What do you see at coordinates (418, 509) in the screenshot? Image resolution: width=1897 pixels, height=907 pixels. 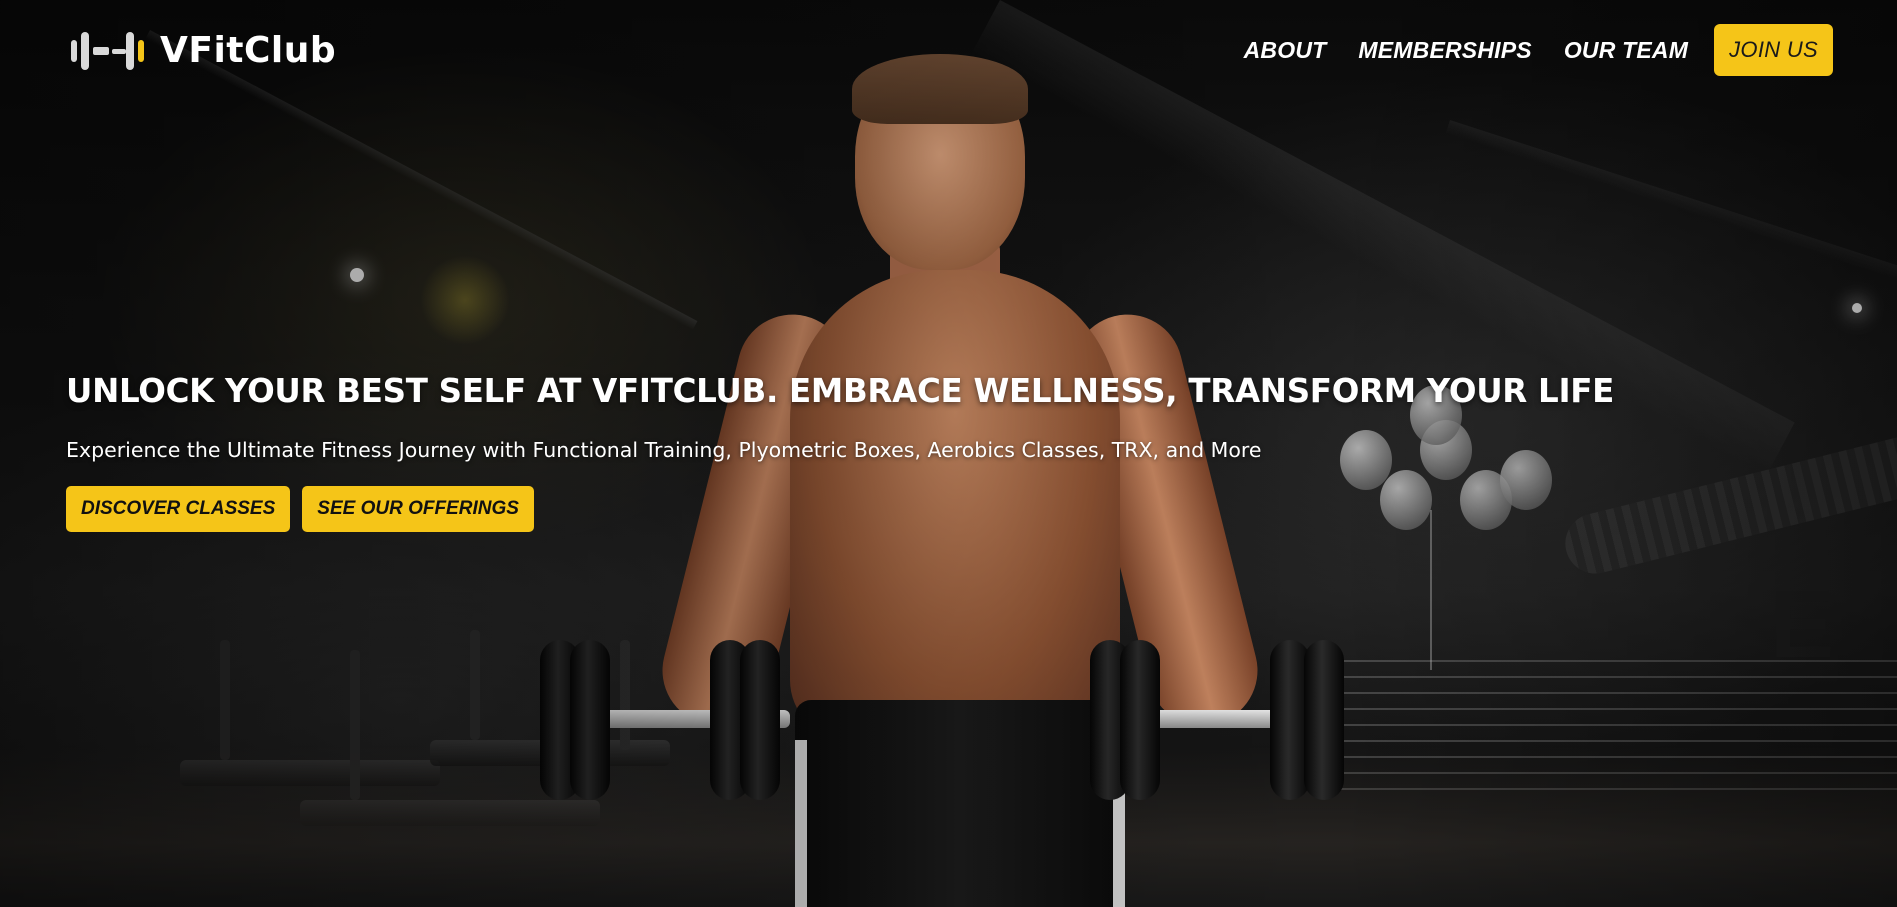 I see `see-our-offerings-button: SEE OUR OFFERINGS` at bounding box center [418, 509].